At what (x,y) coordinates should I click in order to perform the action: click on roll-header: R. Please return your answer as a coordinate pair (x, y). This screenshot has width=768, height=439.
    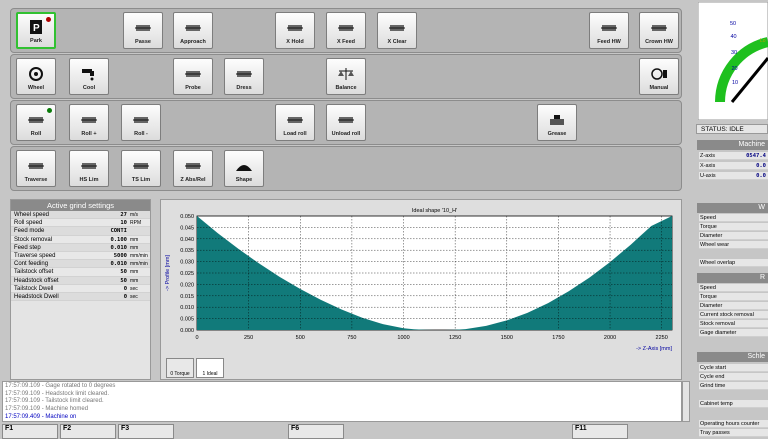
    Looking at the image, I should click on (732, 278).